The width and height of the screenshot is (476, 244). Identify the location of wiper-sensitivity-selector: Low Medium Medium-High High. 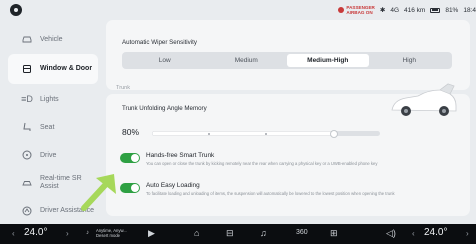
(287, 60).